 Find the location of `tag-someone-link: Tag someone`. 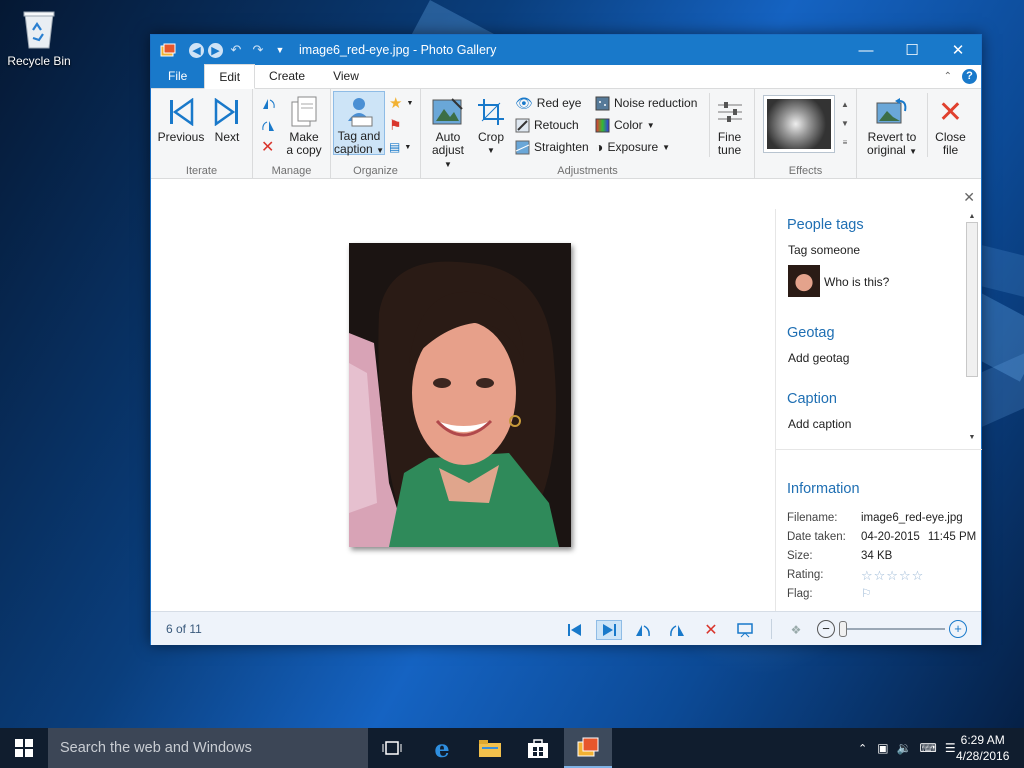

tag-someone-link: Tag someone is located at coordinates (824, 250).